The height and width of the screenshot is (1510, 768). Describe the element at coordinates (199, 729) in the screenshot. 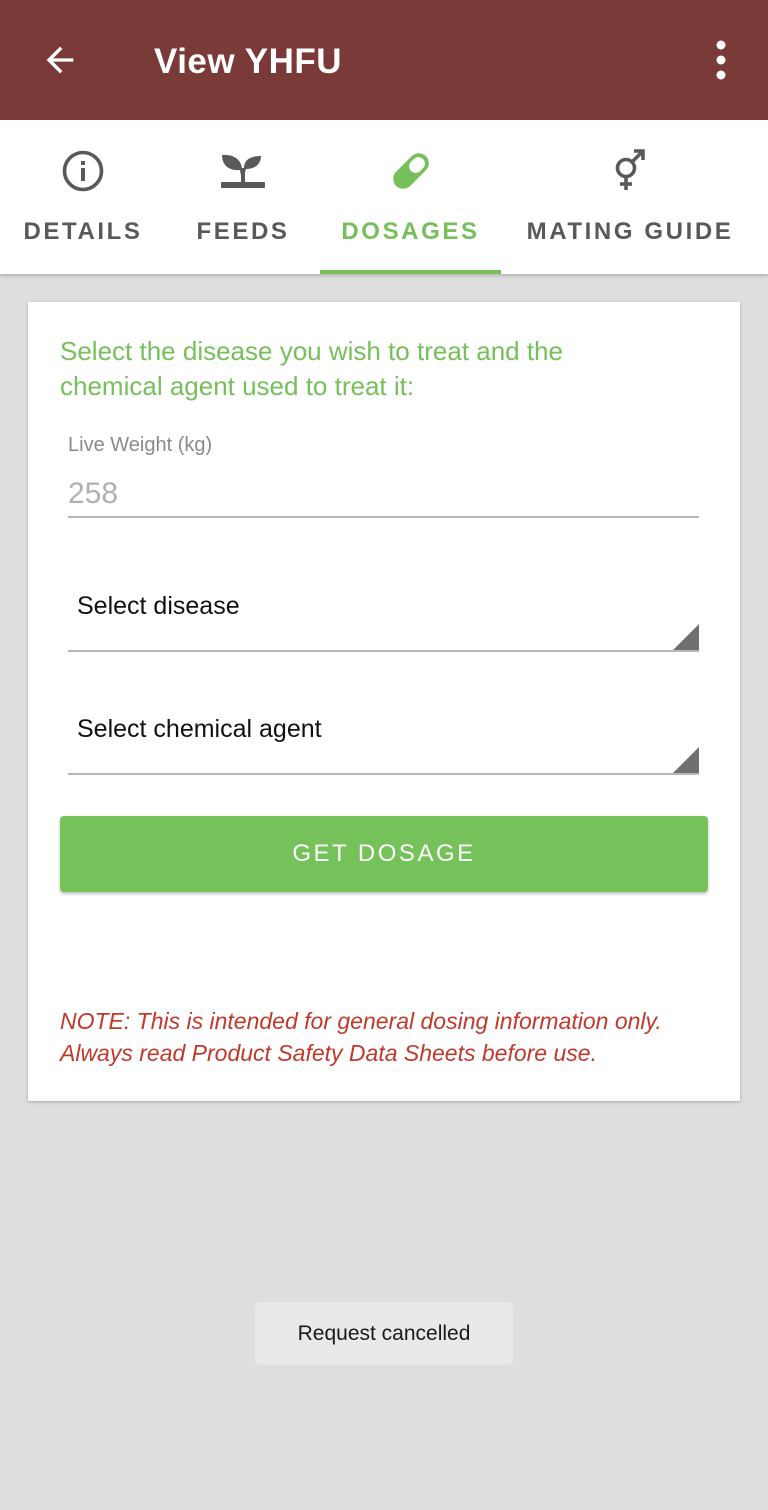

I see `chemical-agent-select-text: Select chemical agent` at that location.